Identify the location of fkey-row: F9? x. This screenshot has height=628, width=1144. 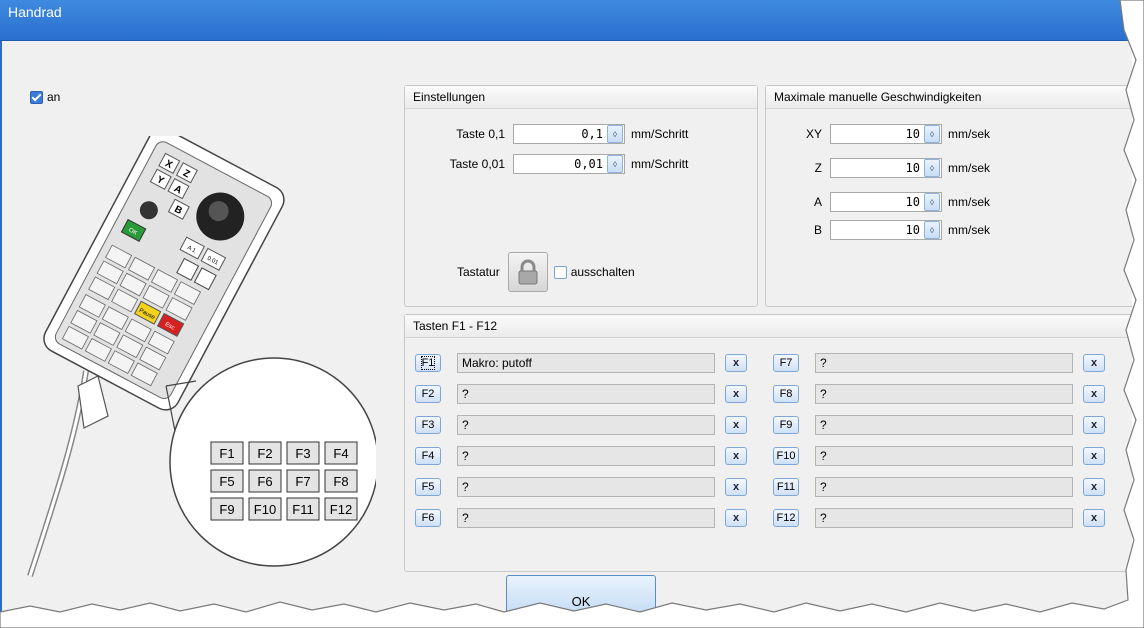
(943, 425).